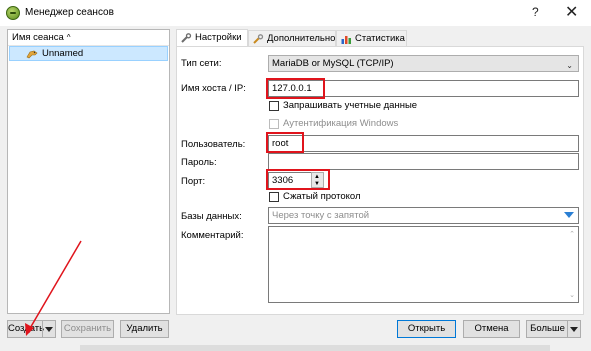 This screenshot has height=351, width=591. I want to click on delete-button-label: Удалить, so click(144, 328).